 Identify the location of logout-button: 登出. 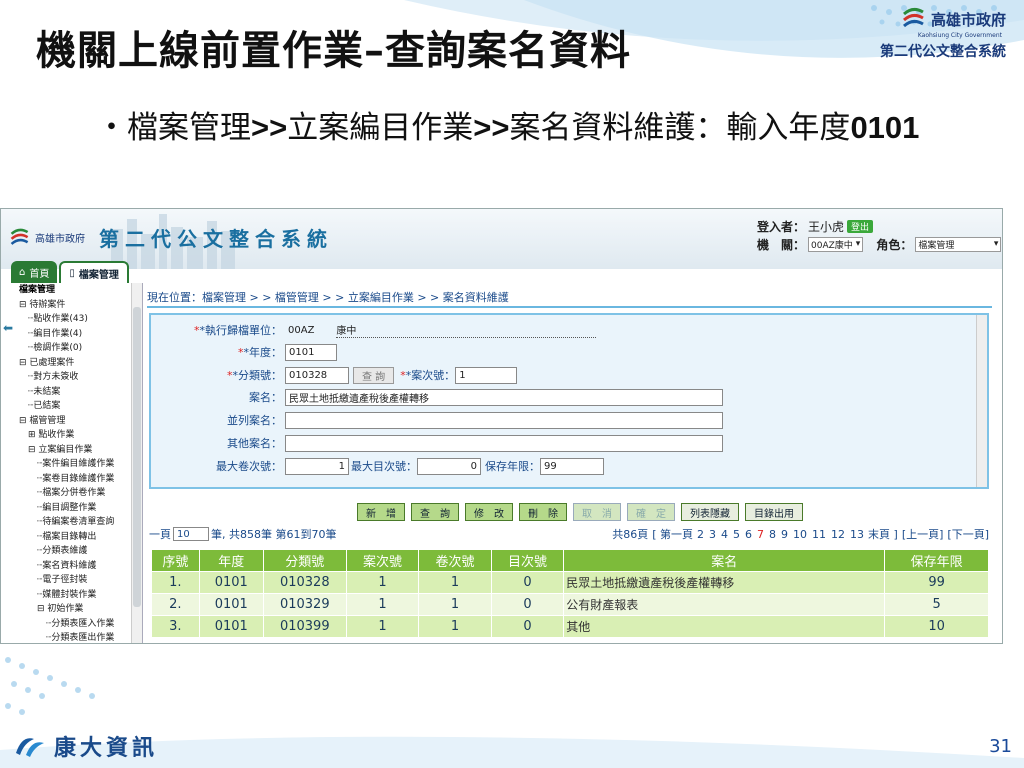
(860, 226).